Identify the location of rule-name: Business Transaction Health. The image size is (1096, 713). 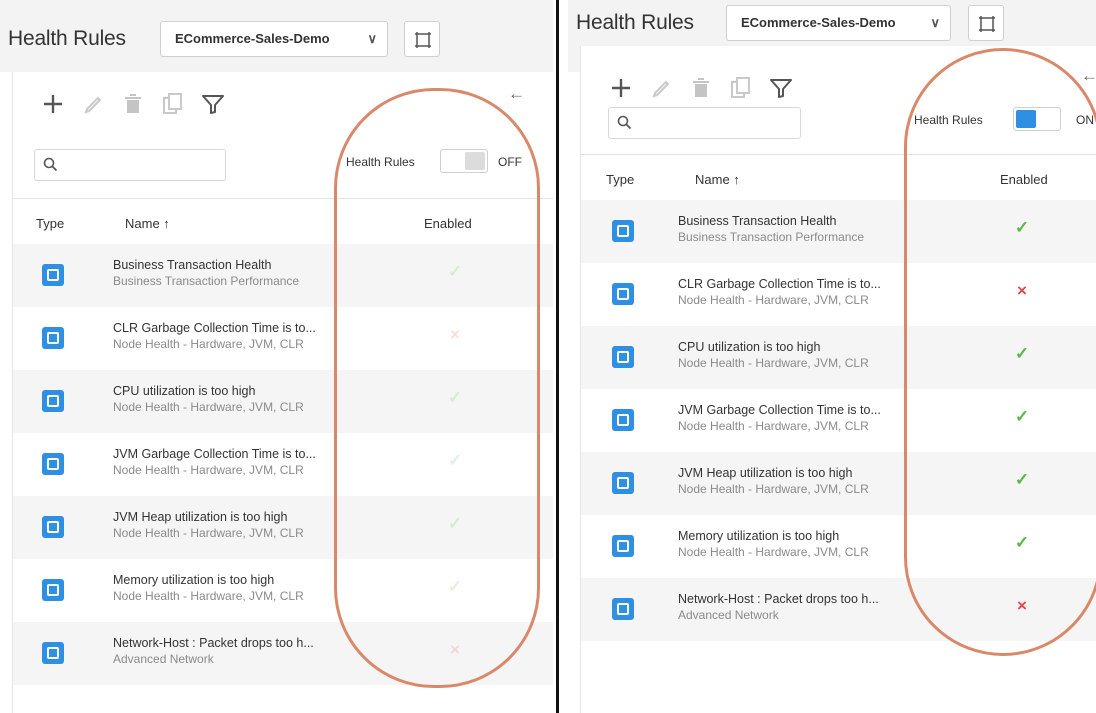
(757, 221).